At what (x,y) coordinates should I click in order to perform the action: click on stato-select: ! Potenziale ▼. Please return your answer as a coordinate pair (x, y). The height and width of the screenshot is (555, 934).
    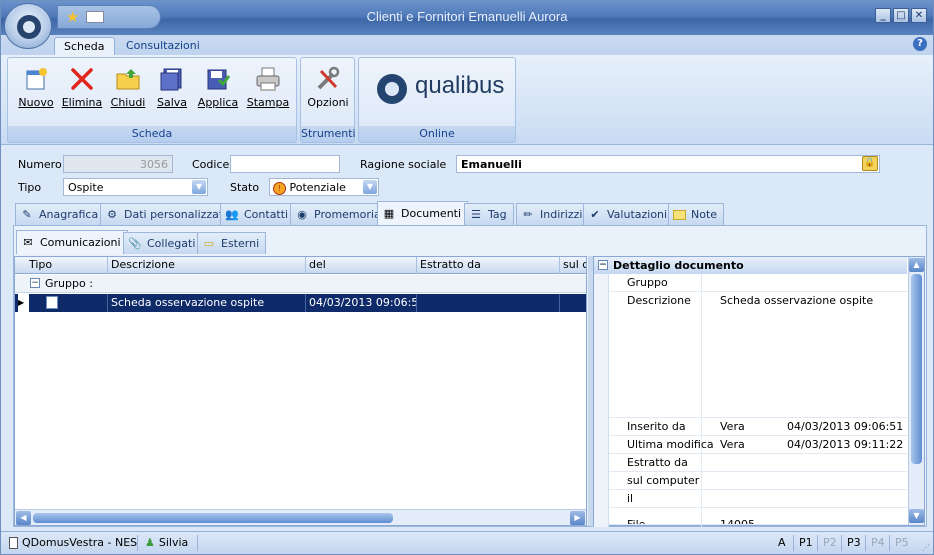
    Looking at the image, I should click on (324, 187).